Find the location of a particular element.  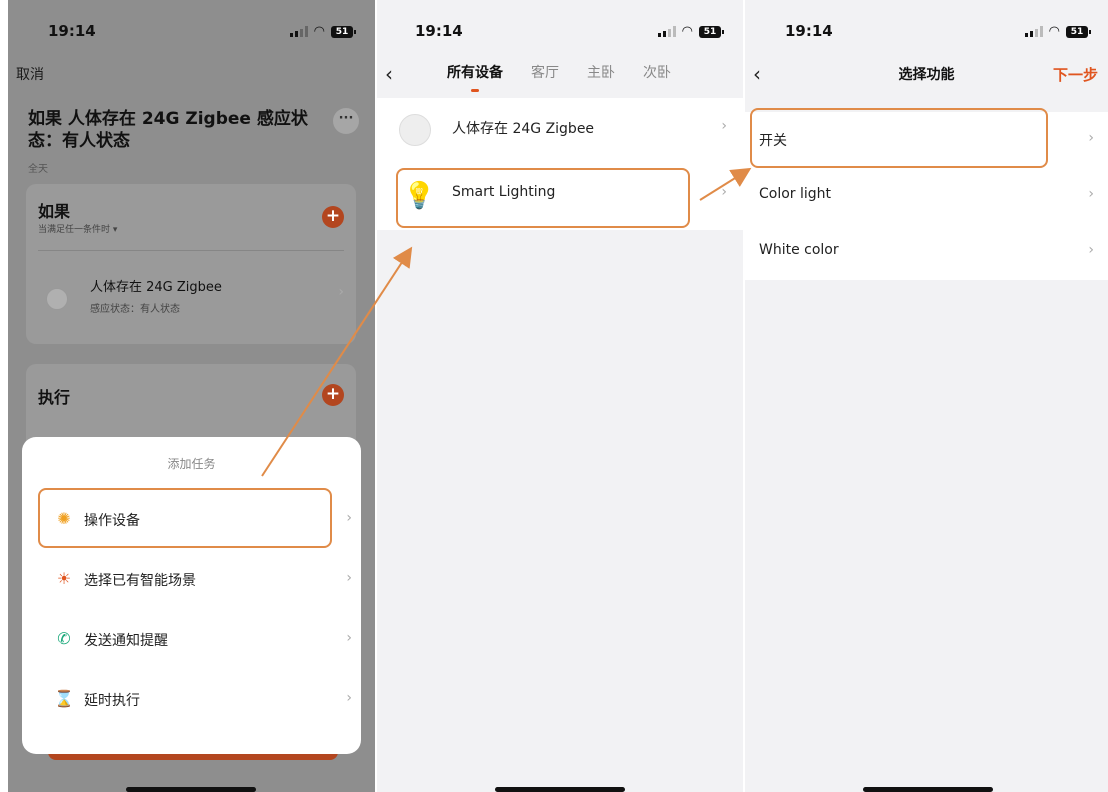

sheet-title: 添加任务 is located at coordinates (191, 464).